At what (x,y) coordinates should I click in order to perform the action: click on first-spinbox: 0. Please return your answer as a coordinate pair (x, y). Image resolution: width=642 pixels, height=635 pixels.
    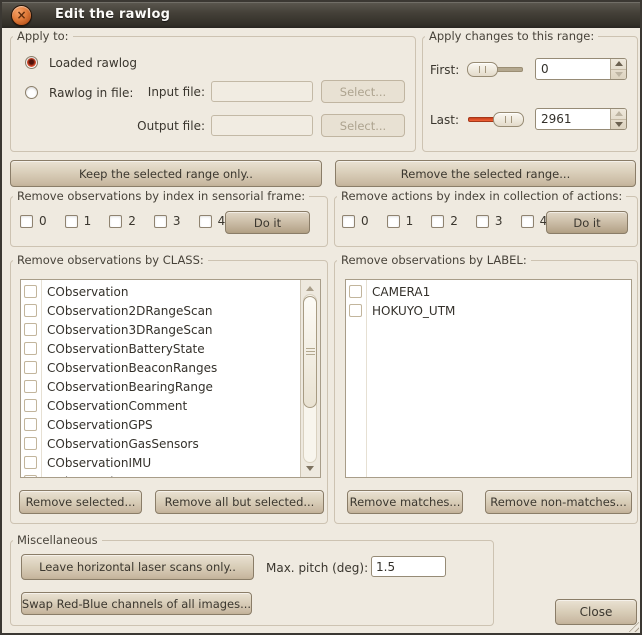
    Looking at the image, I should click on (581, 69).